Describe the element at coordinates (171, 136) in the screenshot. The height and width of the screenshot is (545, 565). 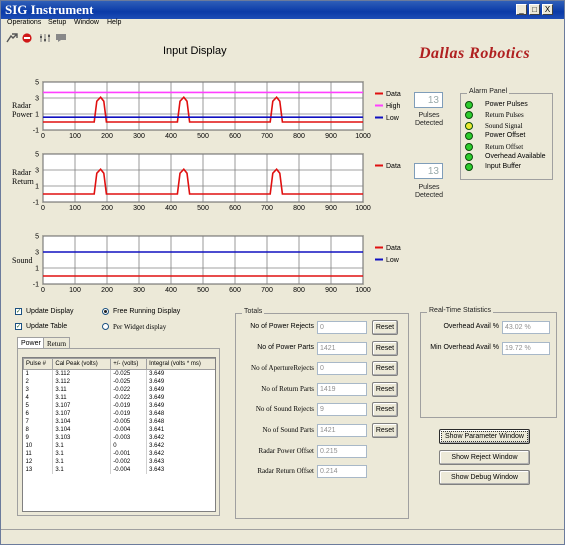
I see `x-tick-label: 400` at that location.